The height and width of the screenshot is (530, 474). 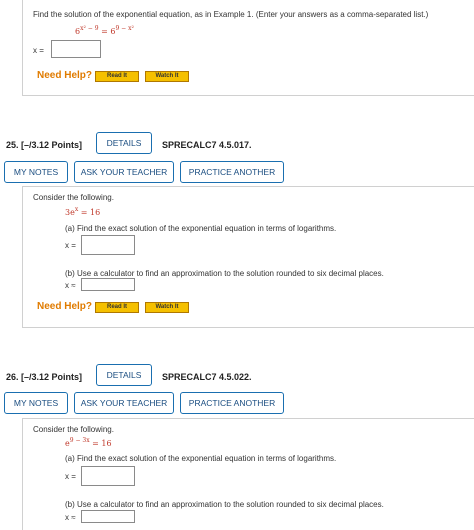 What do you see at coordinates (70, 212) in the screenshot?
I see `eq-base: 3e` at bounding box center [70, 212].